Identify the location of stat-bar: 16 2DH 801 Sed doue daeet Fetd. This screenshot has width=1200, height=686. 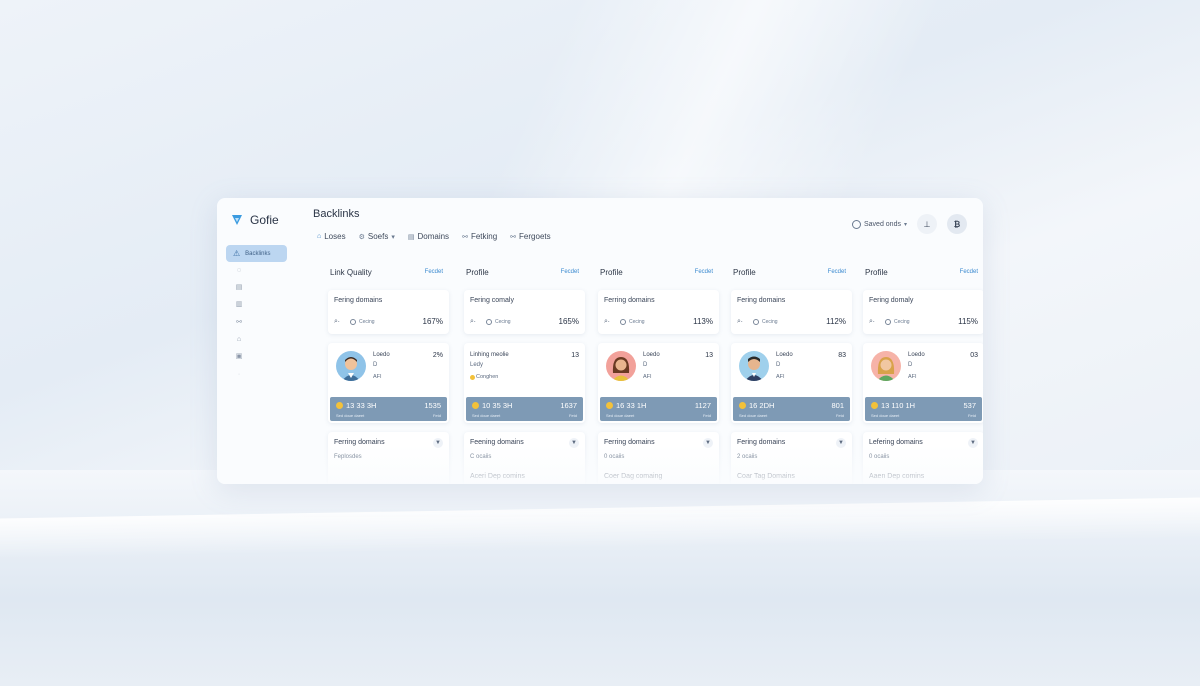
(791, 409).